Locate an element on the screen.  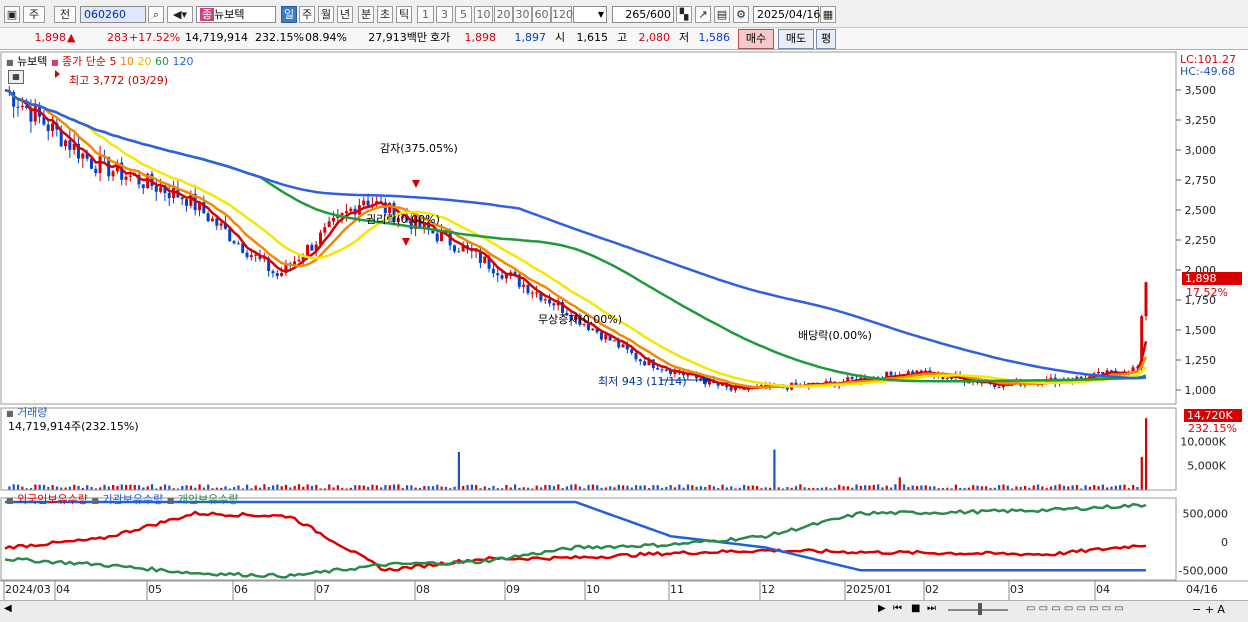
minute-20: 20 is located at coordinates (503, 14).